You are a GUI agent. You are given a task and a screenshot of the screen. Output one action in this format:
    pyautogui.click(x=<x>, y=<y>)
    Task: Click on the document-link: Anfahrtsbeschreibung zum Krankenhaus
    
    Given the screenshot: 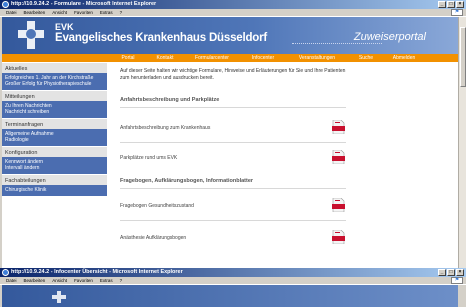 What is the action you would take?
    pyautogui.click(x=233, y=128)
    